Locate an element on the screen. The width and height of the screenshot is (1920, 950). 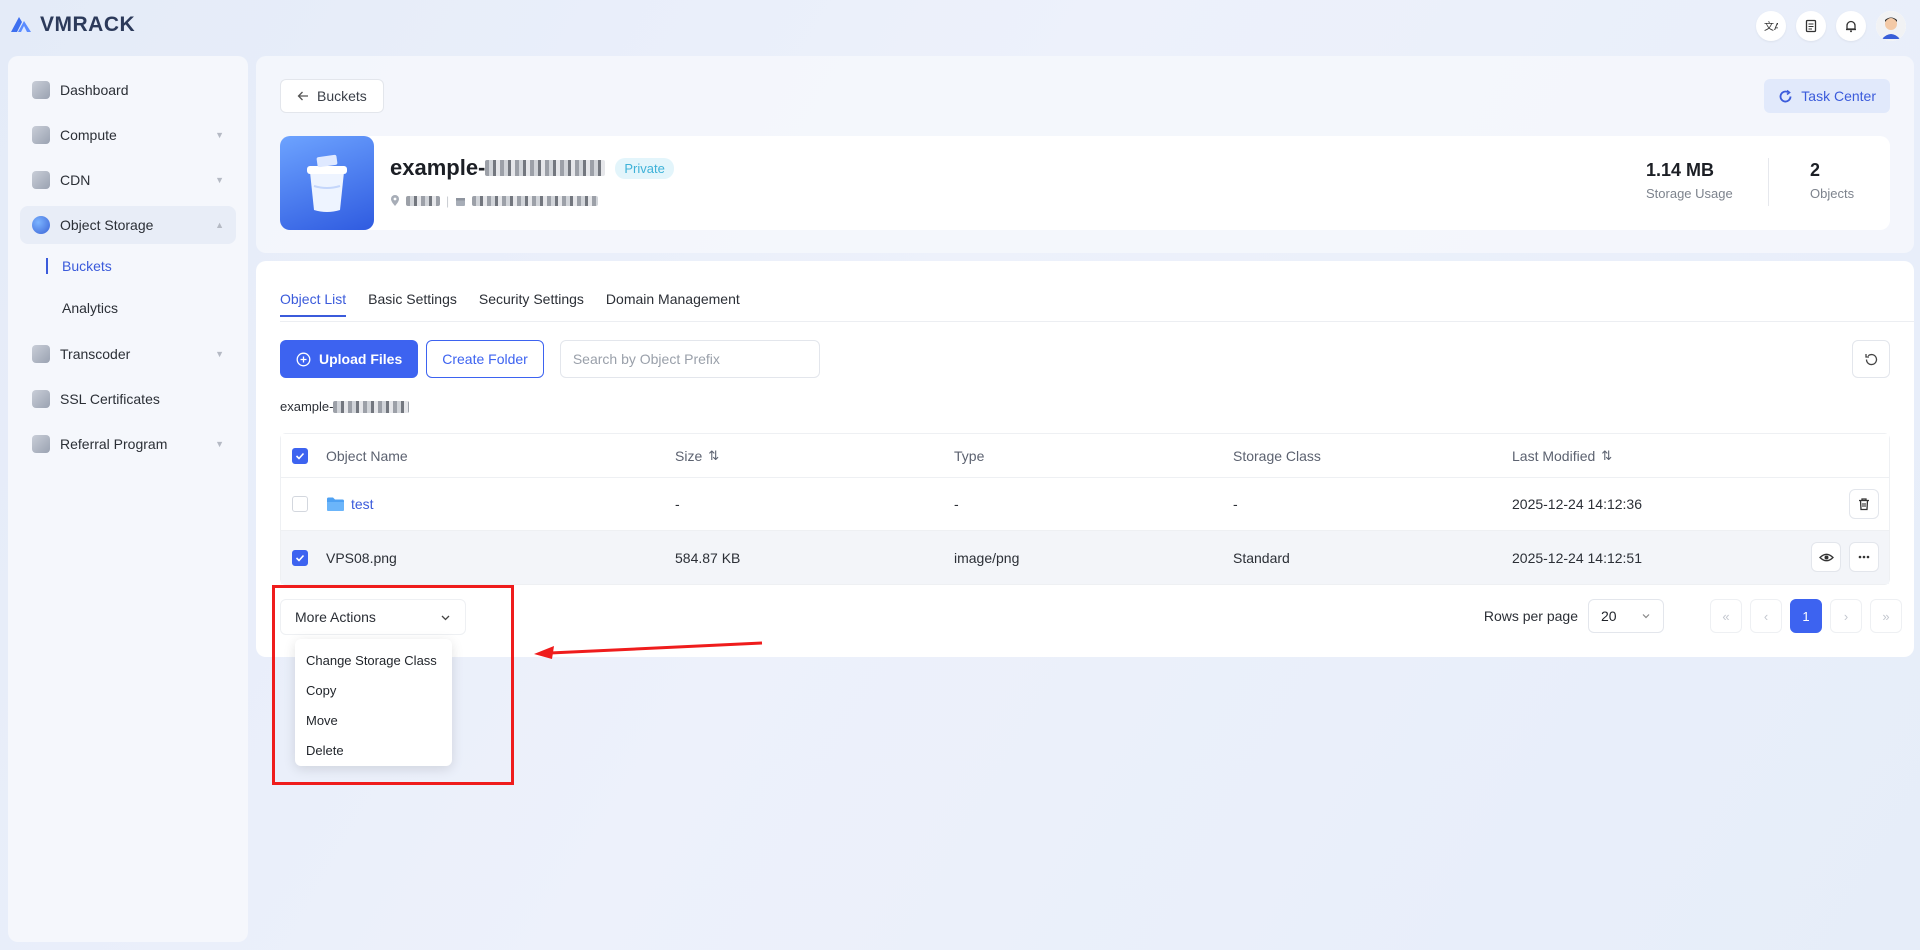
sidebar-item-label: Buckets is located at coordinates (87, 266).